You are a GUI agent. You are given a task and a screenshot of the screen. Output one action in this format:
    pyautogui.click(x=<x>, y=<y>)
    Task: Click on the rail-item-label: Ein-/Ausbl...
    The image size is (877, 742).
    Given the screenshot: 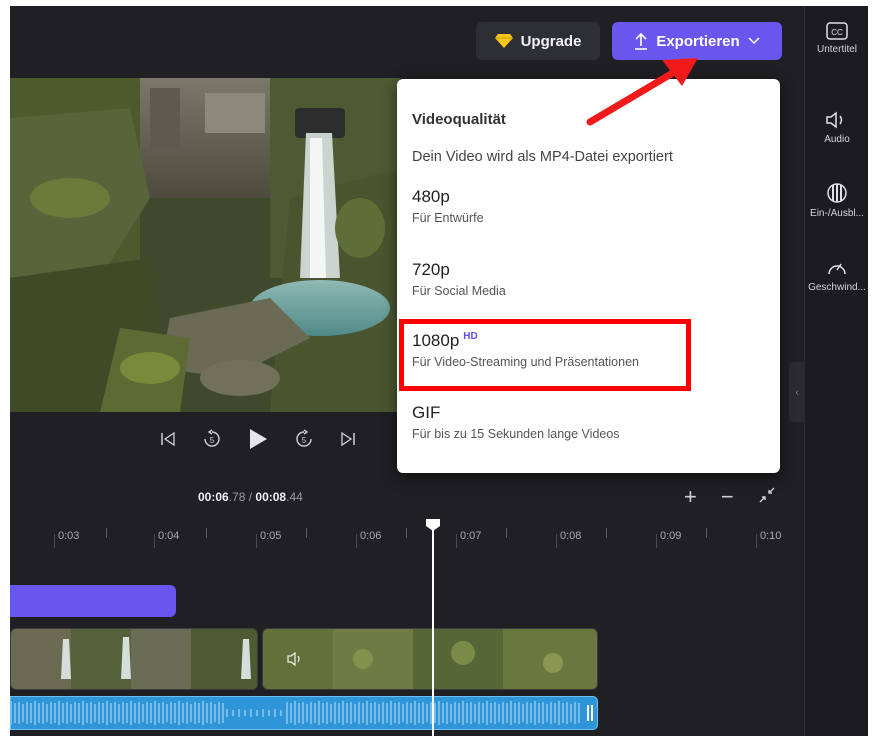 What is the action you would take?
    pyautogui.click(x=837, y=213)
    